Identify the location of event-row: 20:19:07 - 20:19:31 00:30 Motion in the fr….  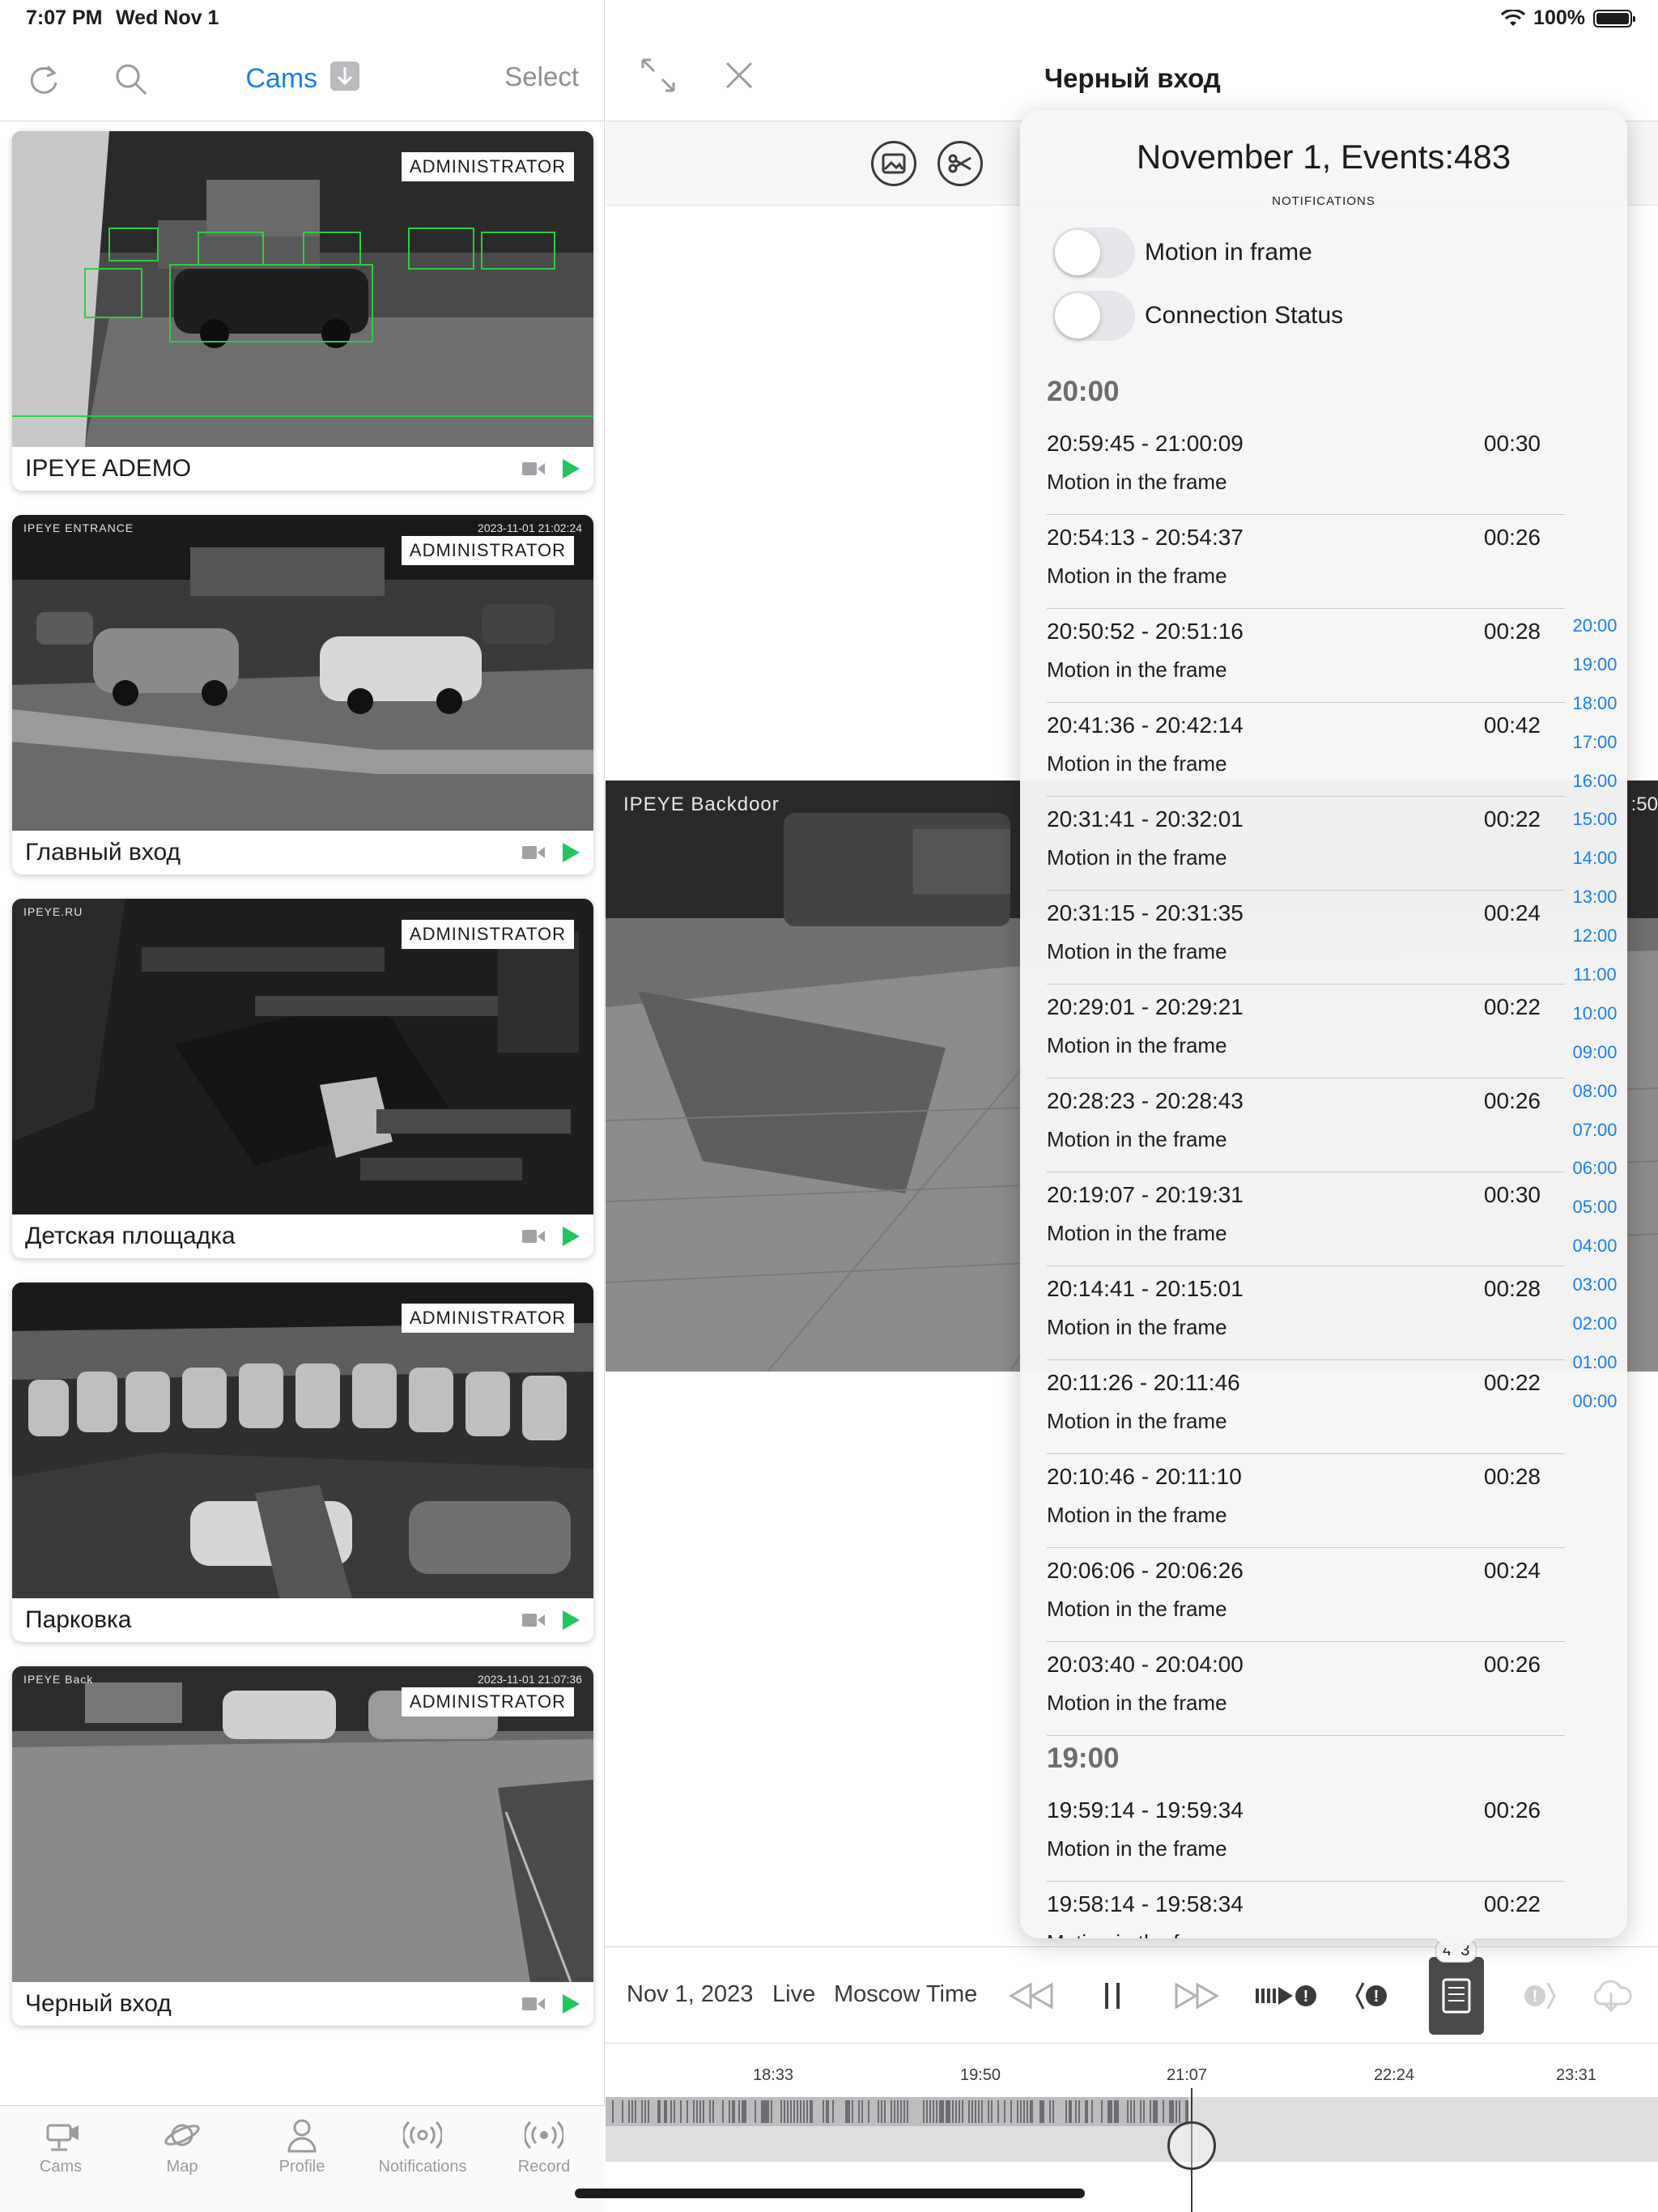
(1306, 1219).